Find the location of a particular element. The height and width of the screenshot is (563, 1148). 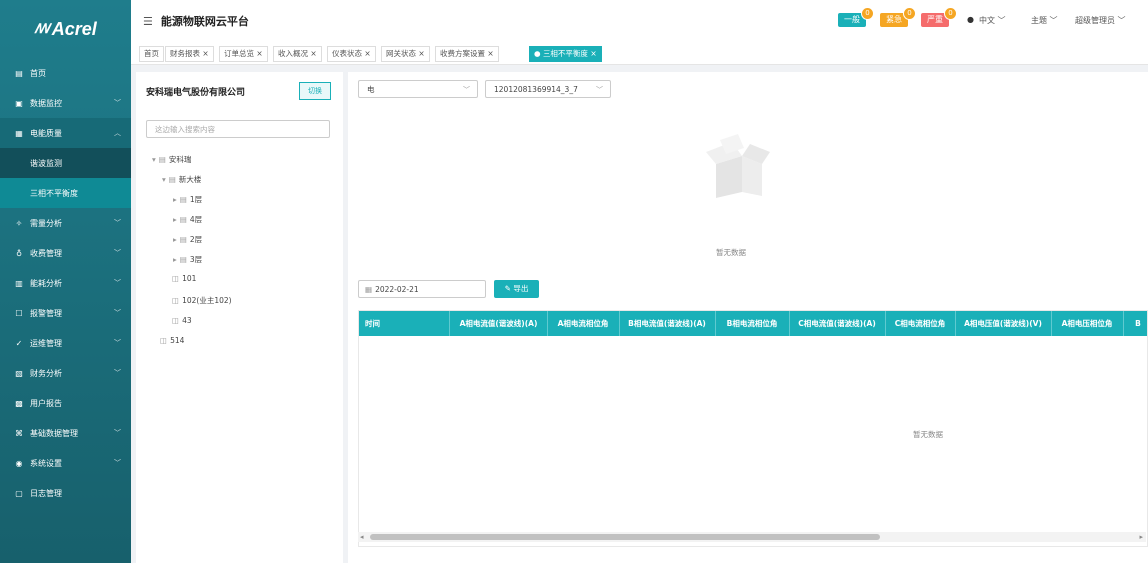

maintenance-icon: ✓ is located at coordinates (19, 343).